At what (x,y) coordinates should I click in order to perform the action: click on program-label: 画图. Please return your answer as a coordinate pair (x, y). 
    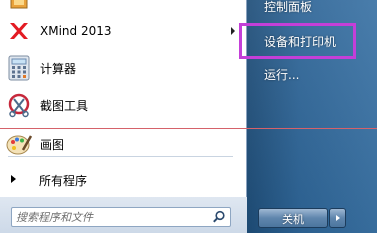
    Looking at the image, I should click on (52, 144).